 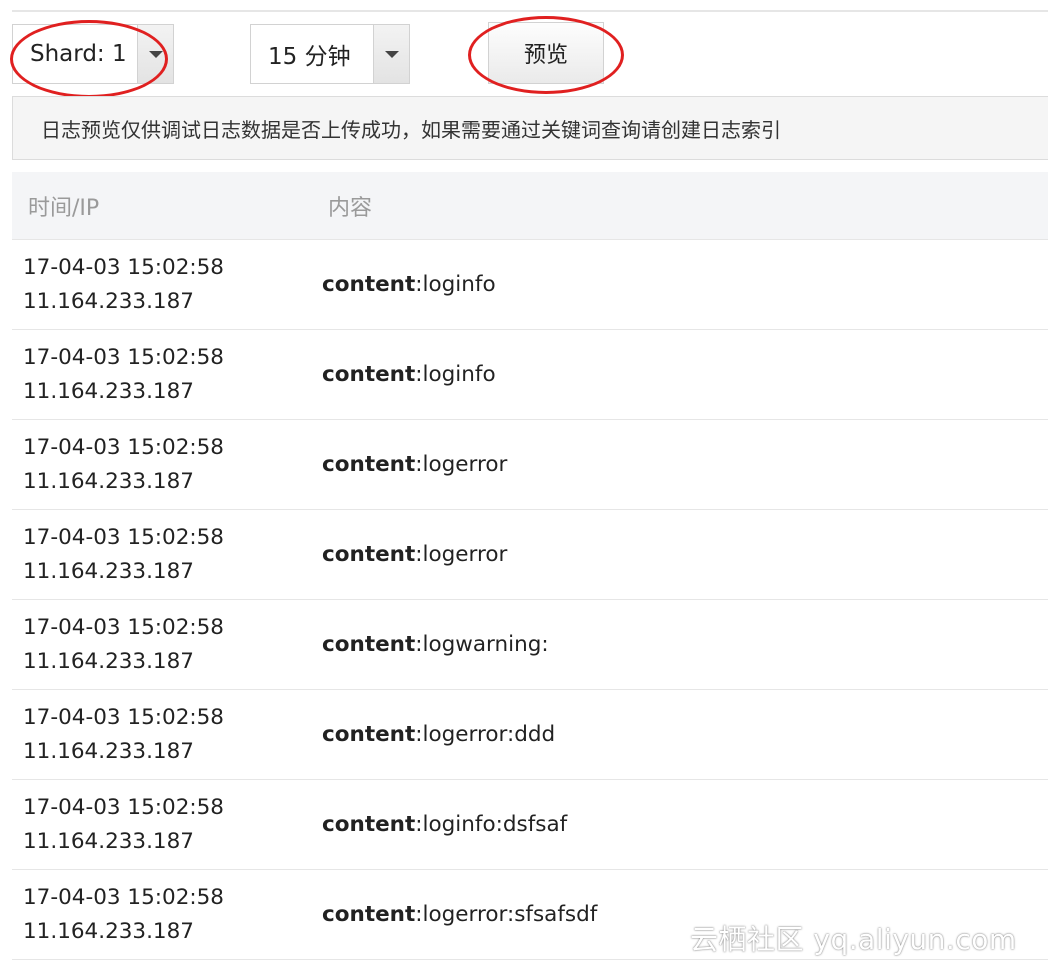 I want to click on shard-dropdown-button, so click(x=155, y=54).